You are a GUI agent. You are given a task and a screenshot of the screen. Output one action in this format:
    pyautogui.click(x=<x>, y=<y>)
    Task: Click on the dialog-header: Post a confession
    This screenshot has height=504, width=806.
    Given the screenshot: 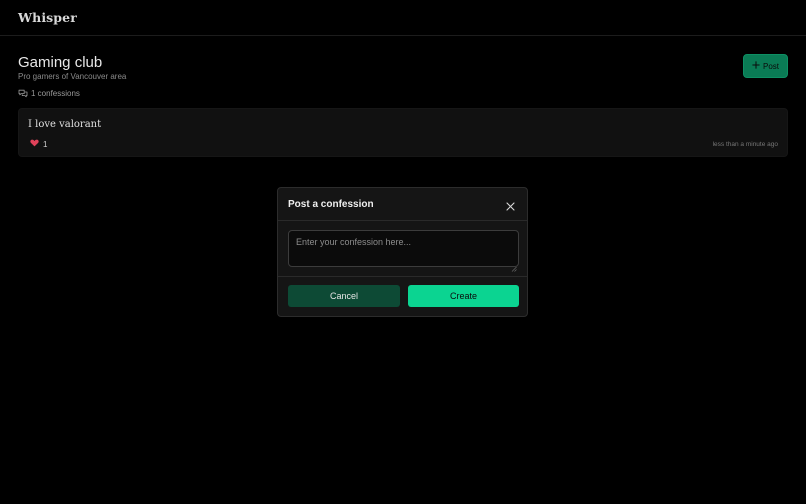 What is the action you would take?
    pyautogui.click(x=402, y=204)
    